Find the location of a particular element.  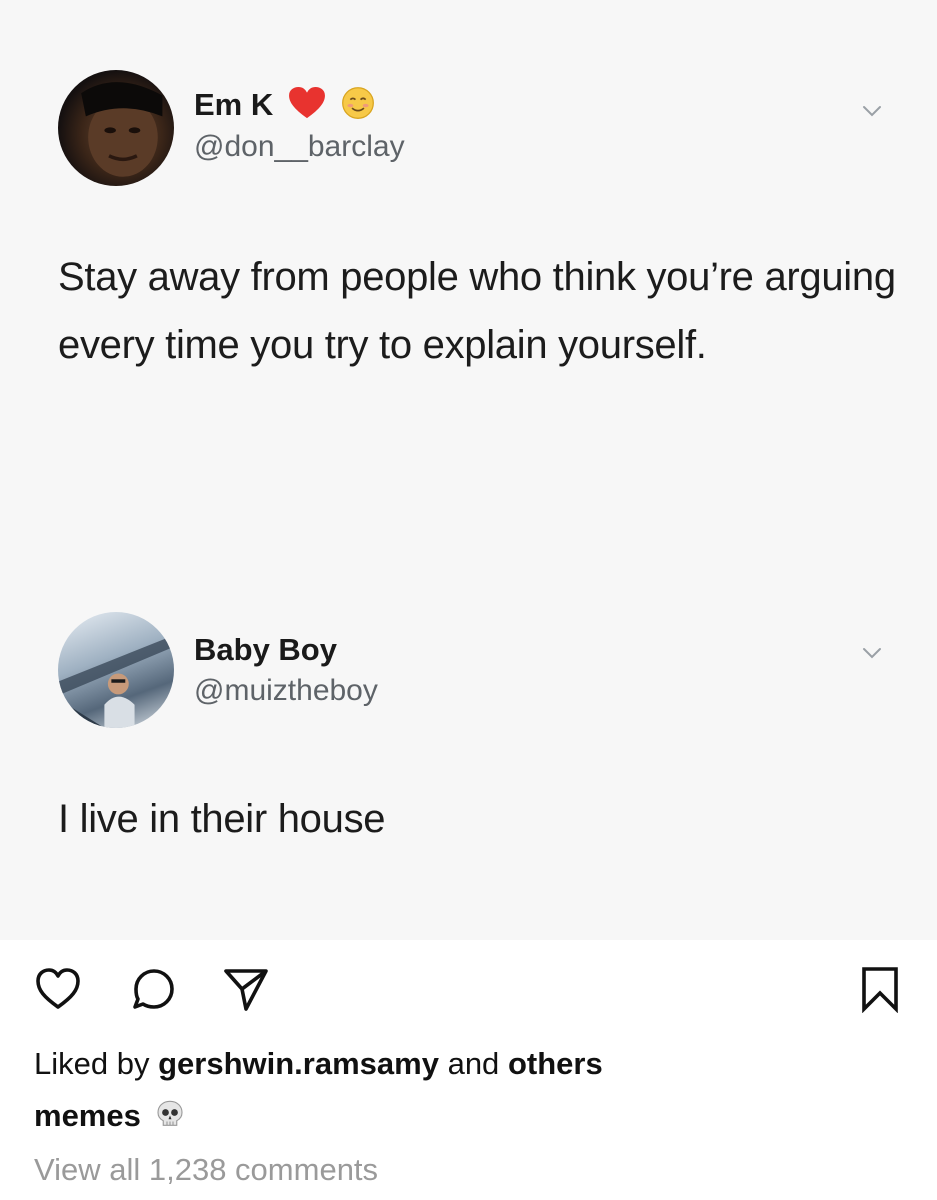

comment-bubble-icon is located at coordinates (154, 989).